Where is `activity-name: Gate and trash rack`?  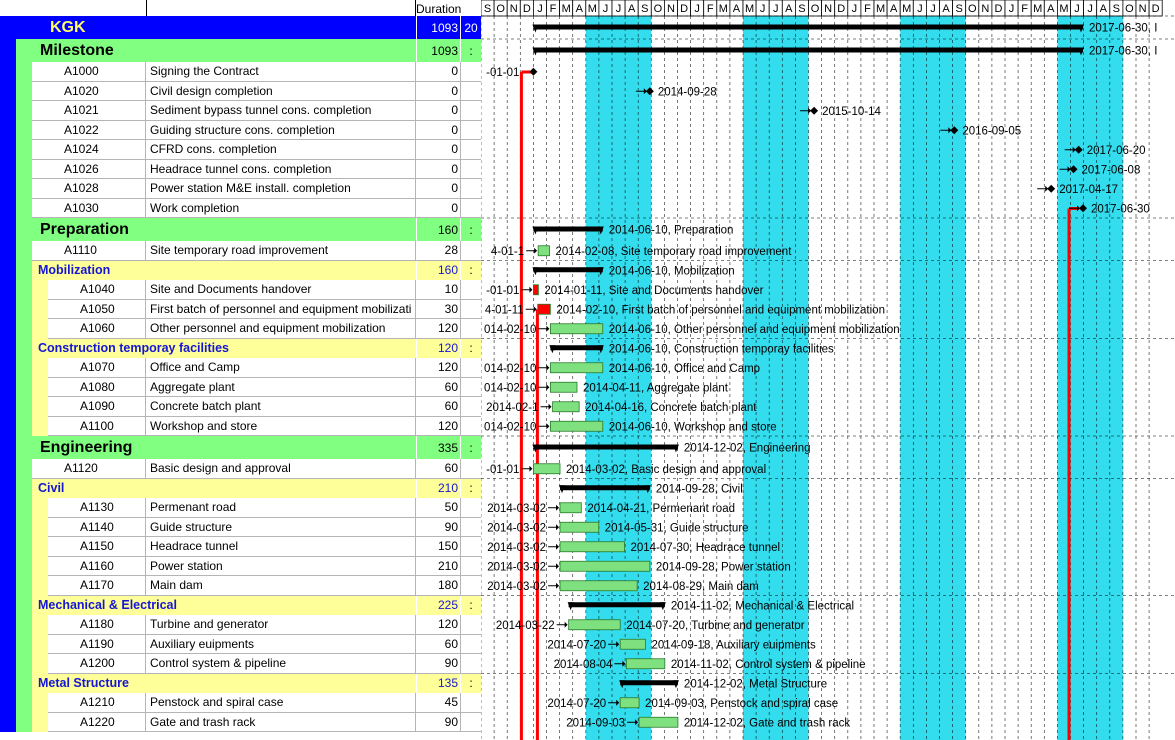
activity-name: Gate and trash rack is located at coordinates (281, 722).